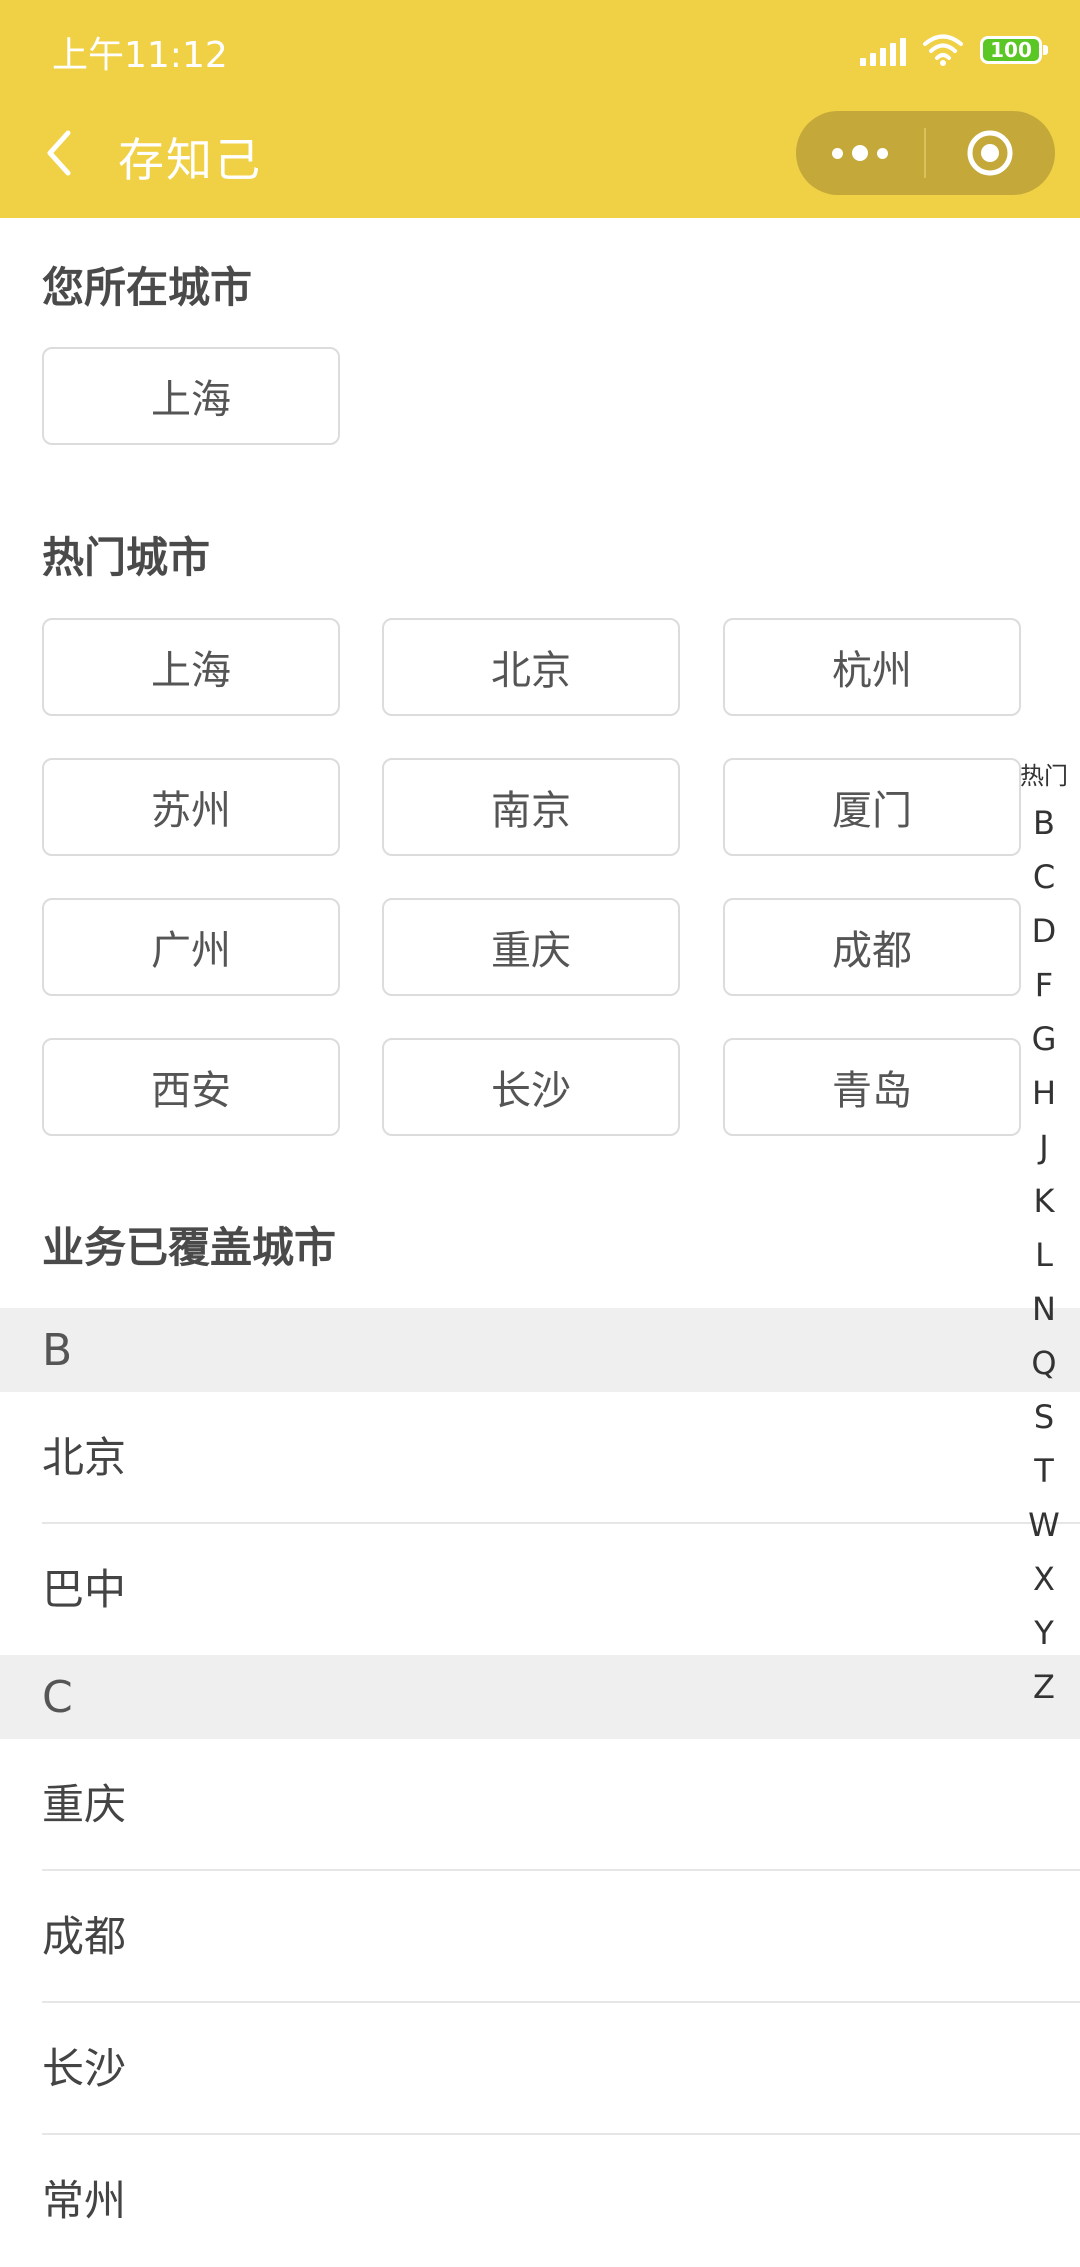 The image size is (1080, 2267). What do you see at coordinates (84, 2068) in the screenshot?
I see `city-name: 长沙` at bounding box center [84, 2068].